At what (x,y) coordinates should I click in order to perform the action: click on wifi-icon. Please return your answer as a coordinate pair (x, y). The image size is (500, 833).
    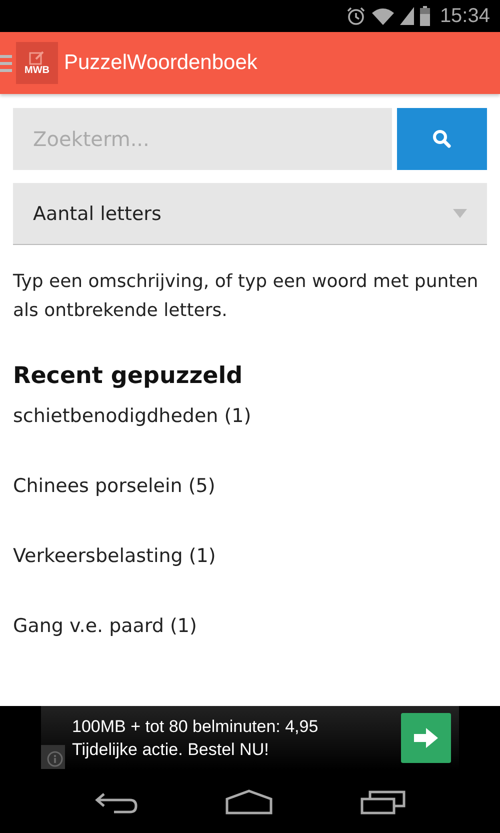
    Looking at the image, I should click on (383, 16).